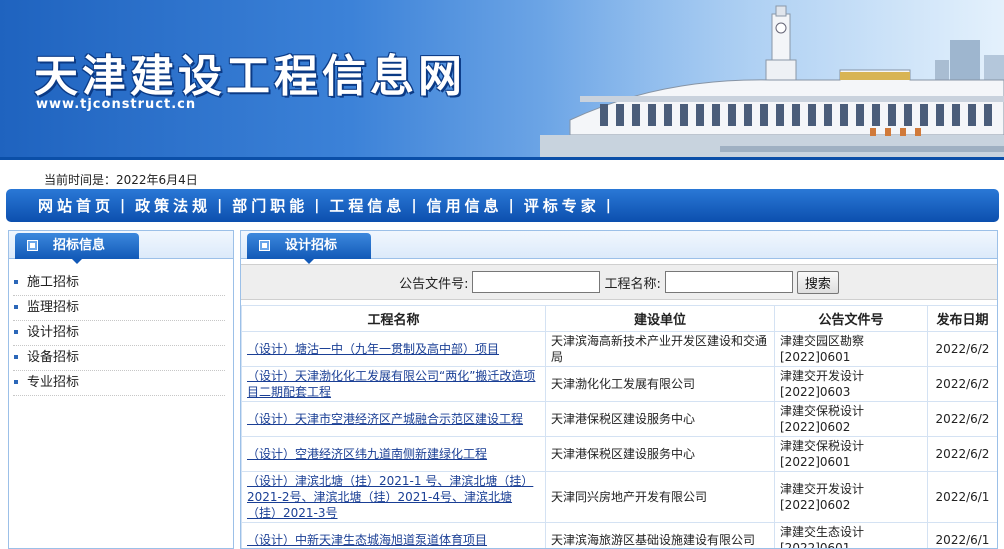  Describe the element at coordinates (465, 205) in the screenshot. I see `nav-credit-info: 信用信息` at that location.